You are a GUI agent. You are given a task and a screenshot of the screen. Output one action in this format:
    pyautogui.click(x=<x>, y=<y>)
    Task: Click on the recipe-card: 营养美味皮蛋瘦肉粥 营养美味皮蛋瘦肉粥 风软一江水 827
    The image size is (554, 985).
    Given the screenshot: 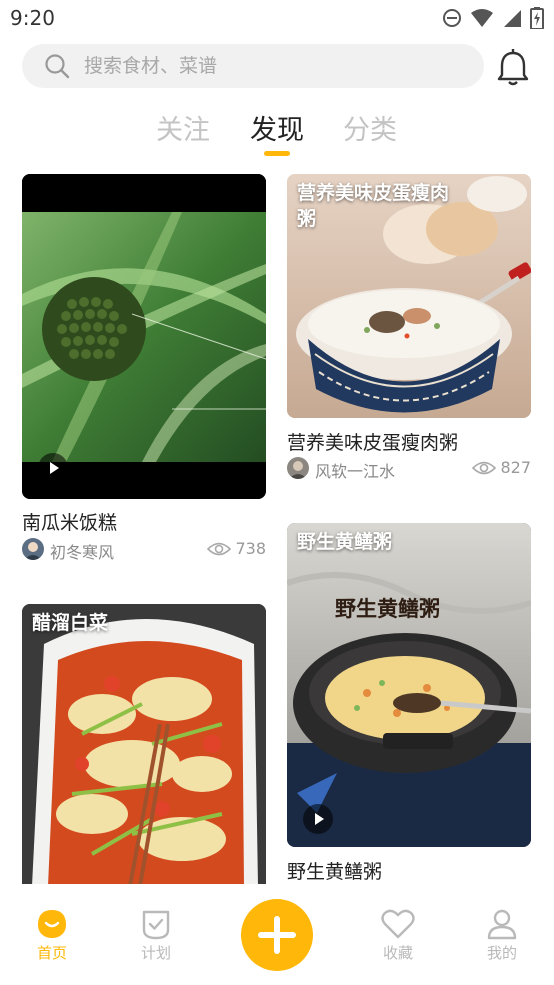 What is the action you would take?
    pyautogui.click(x=409, y=329)
    